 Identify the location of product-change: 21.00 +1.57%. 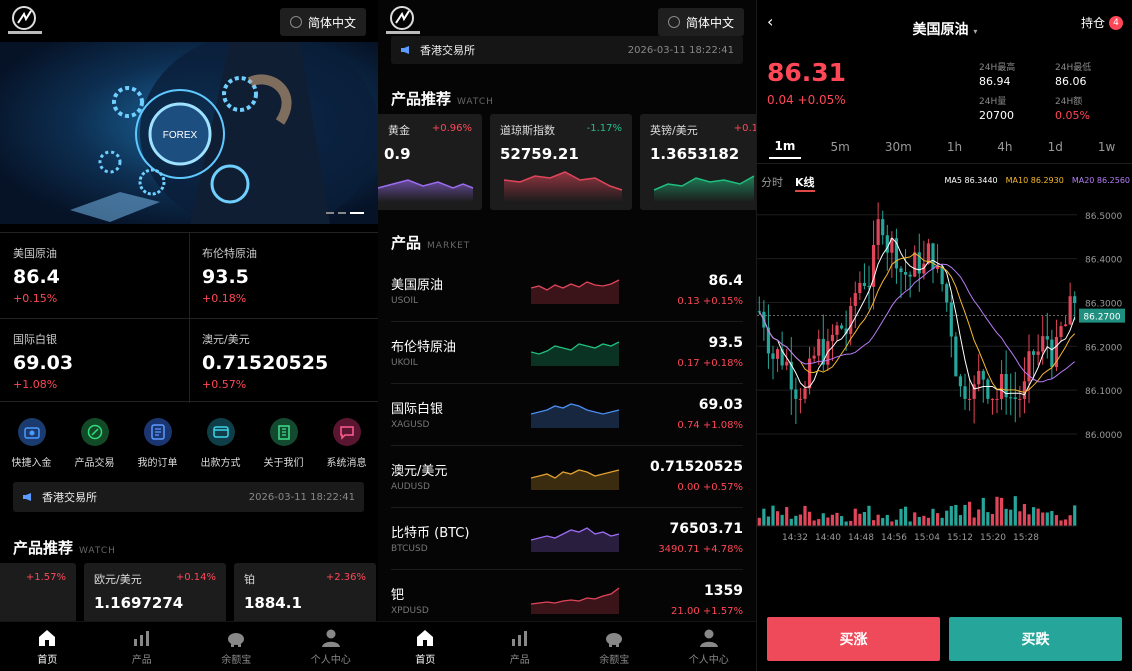
(707, 611).